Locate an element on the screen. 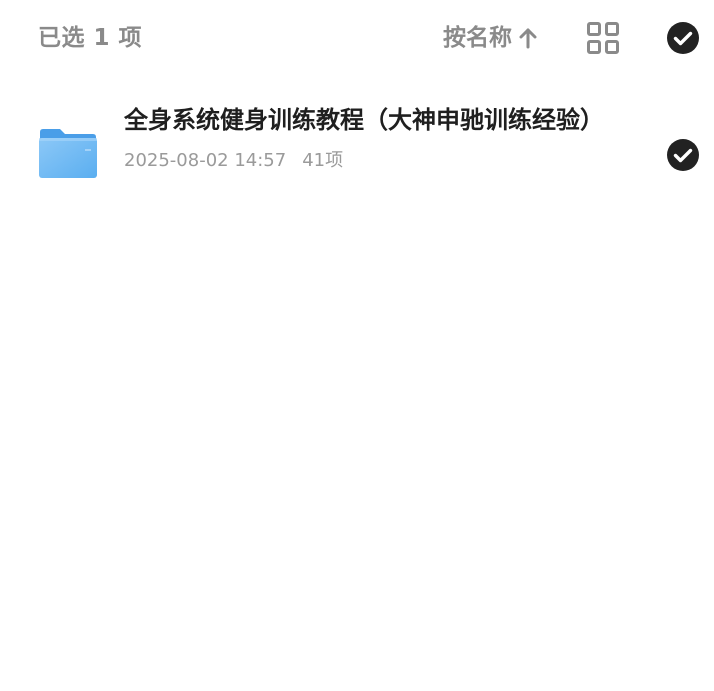 Image resolution: width=714 pixels, height=691 pixels. row-select-checkbox is located at coordinates (683, 155).